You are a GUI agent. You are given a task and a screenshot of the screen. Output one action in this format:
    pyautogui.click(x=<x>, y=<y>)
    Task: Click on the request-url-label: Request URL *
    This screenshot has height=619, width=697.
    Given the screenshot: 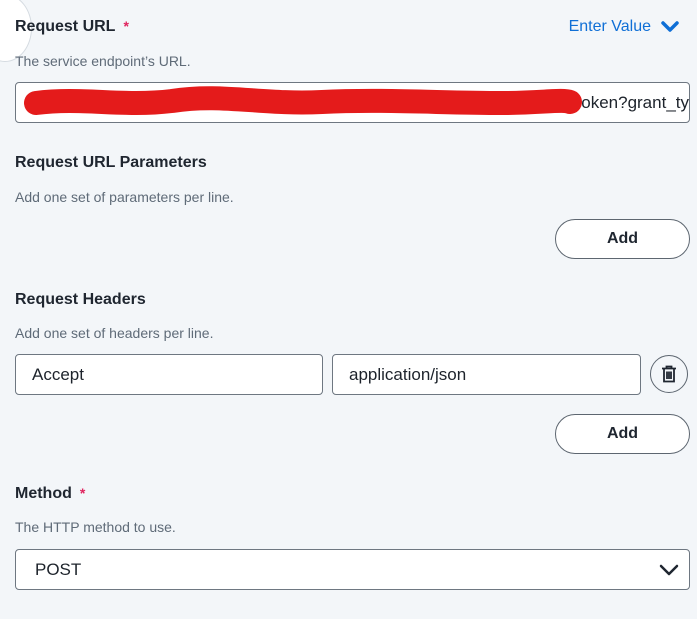 What is the action you would take?
    pyautogui.click(x=72, y=26)
    